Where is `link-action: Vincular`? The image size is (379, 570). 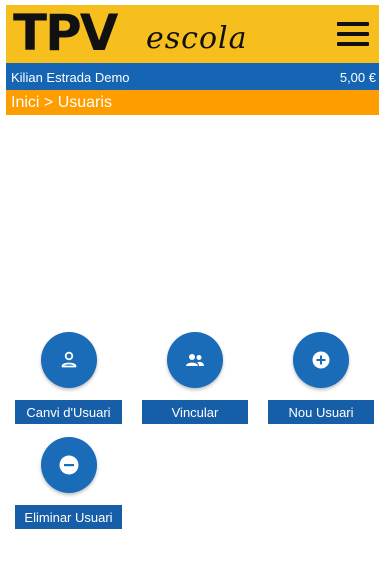
link-action: Vincular is located at coordinates (195, 387).